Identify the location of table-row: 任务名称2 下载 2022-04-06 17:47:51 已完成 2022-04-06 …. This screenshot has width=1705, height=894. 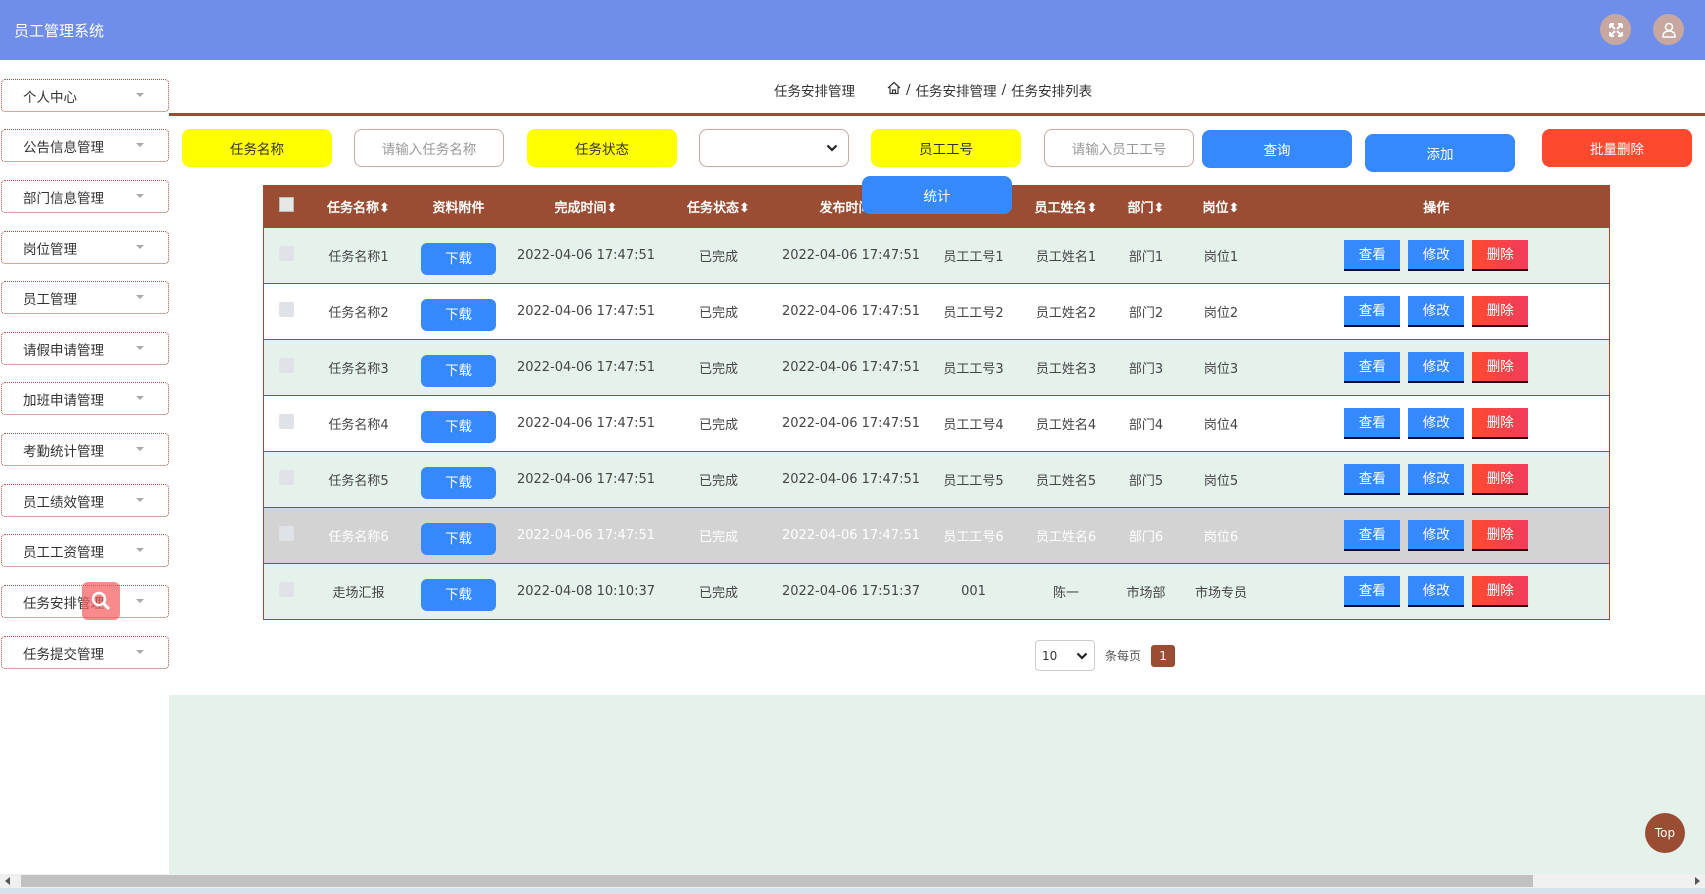
(936, 311).